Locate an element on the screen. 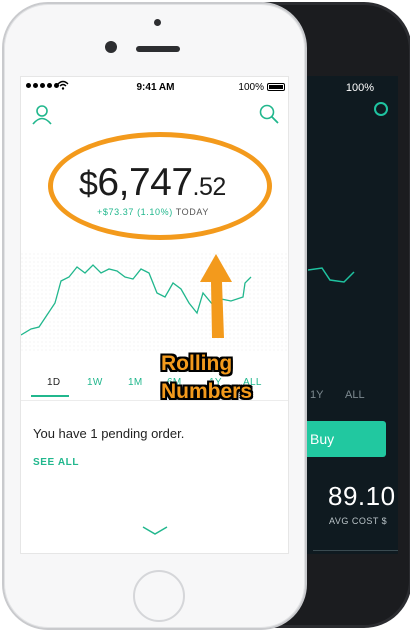  battery-icon is located at coordinates (276, 87).